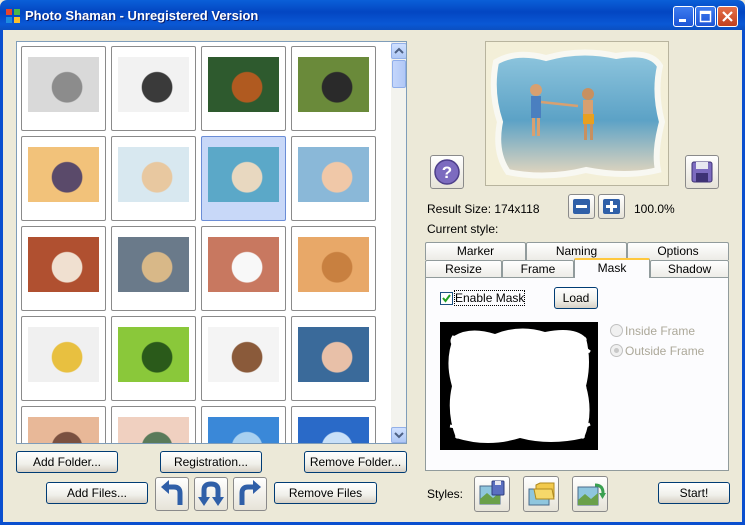 This screenshot has height=525, width=745. What do you see at coordinates (463, 229) in the screenshot?
I see `current-style-label: Current style:` at bounding box center [463, 229].